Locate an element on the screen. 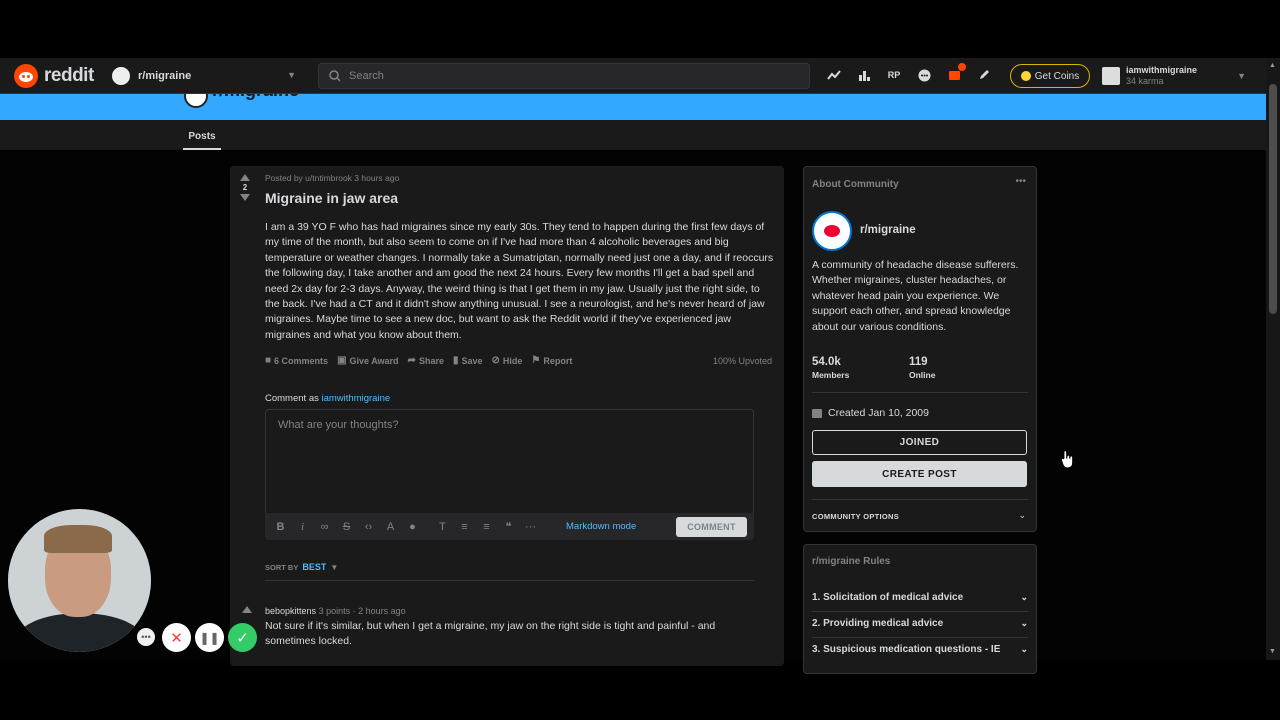 This screenshot has width=1280, height=720. quote-block-icon: ❝ is located at coordinates (508, 526).